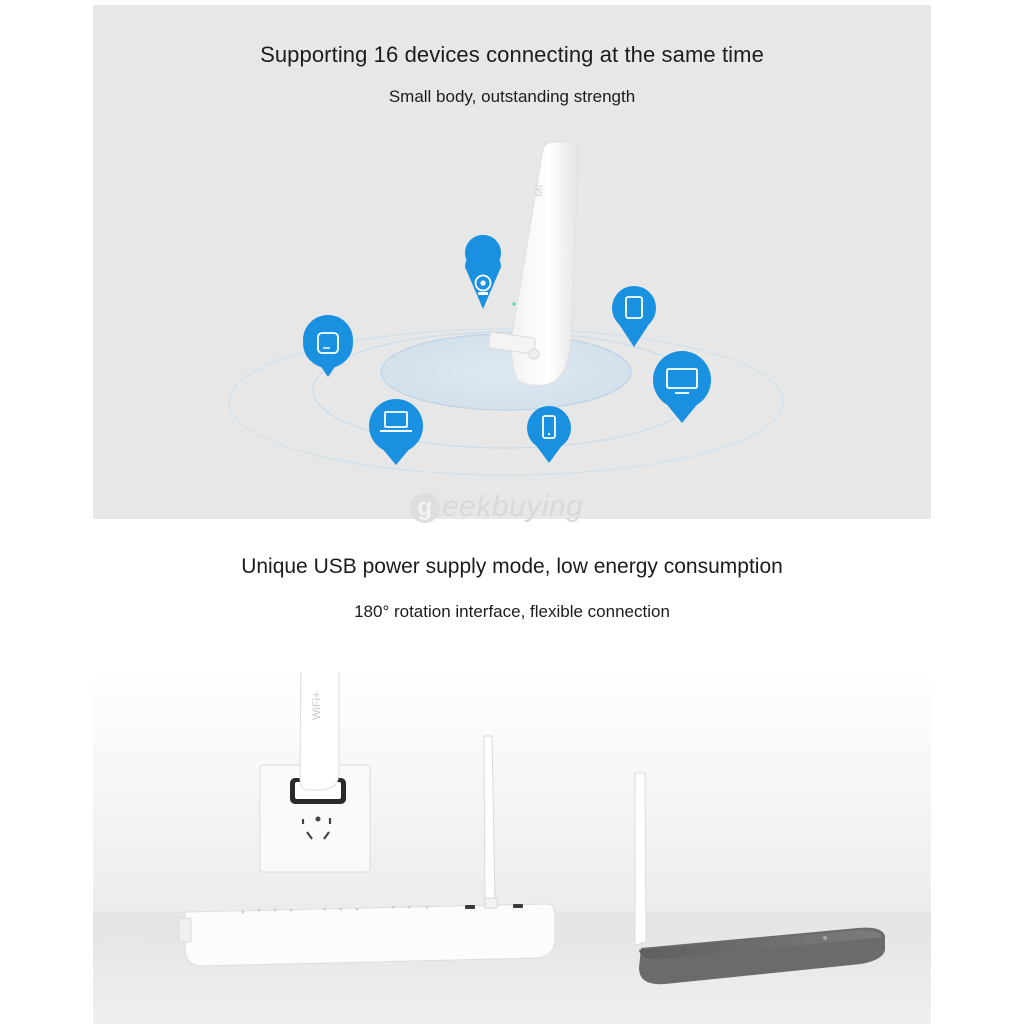 Image resolution: width=1024 pixels, height=1024 pixels. What do you see at coordinates (483, 279) in the screenshot?
I see `camera-pin-shape` at bounding box center [483, 279].